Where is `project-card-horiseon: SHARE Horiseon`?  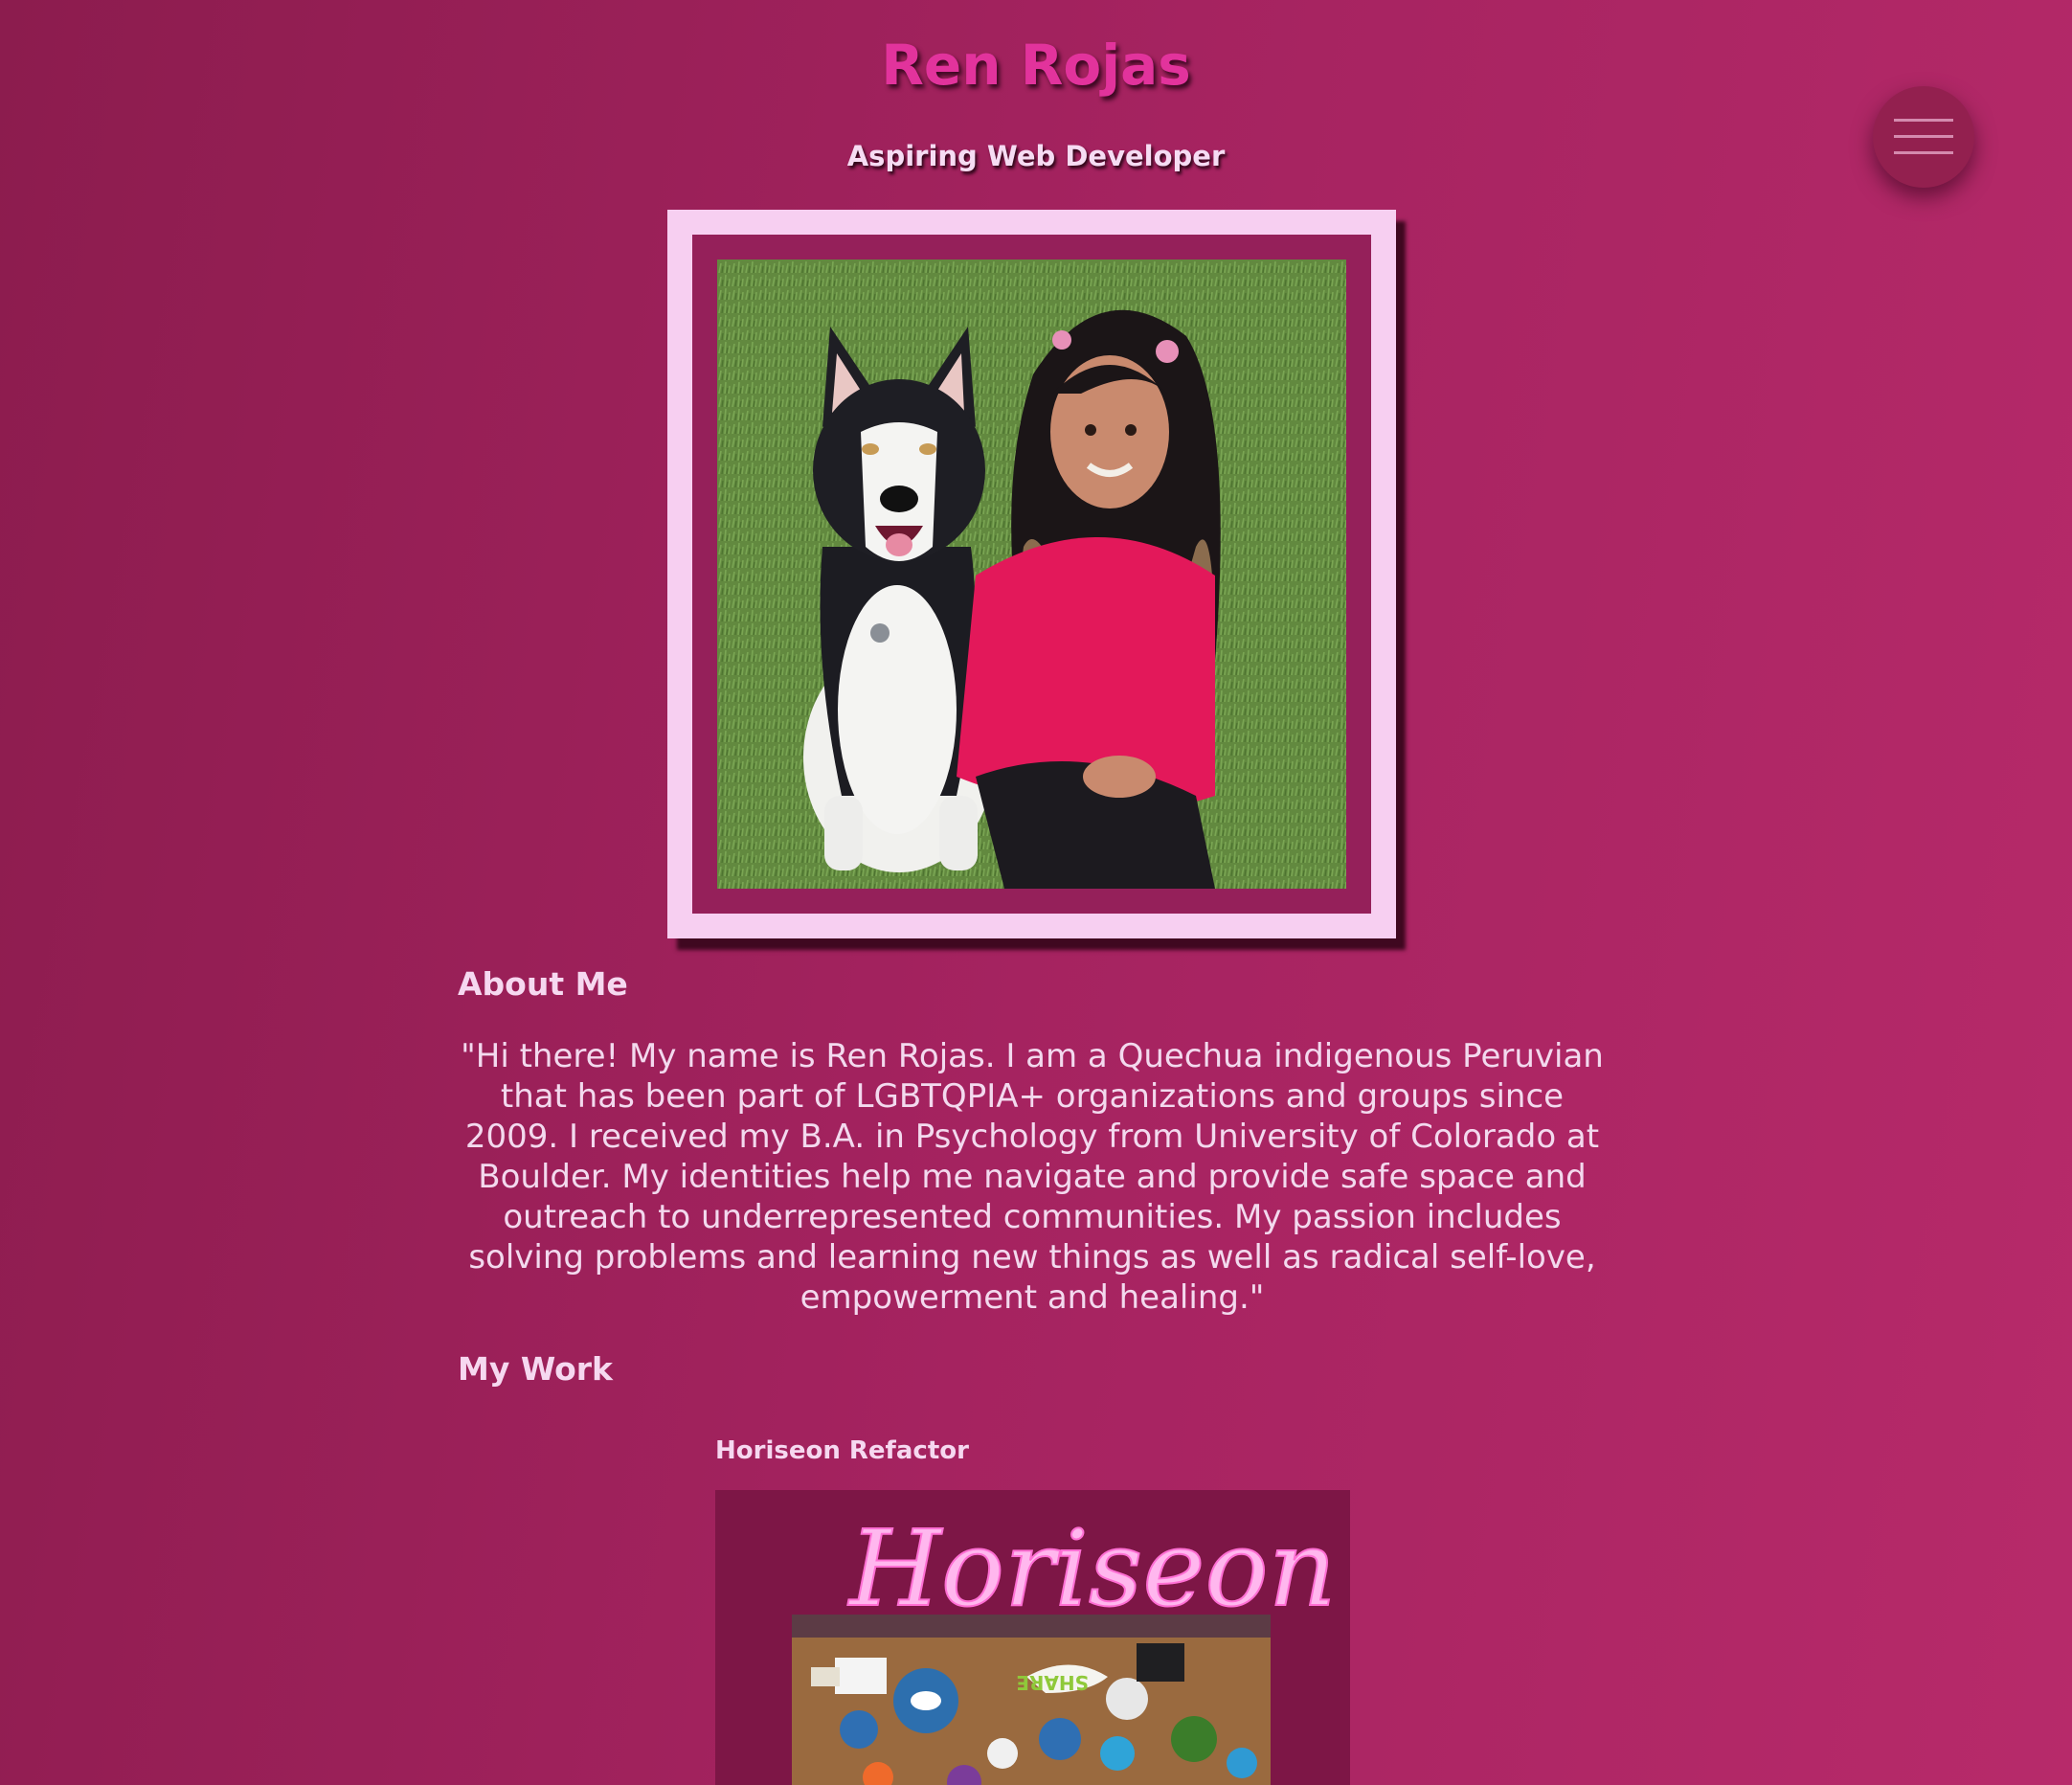 project-card-horiseon: SHARE Horiseon is located at coordinates (1032, 1637).